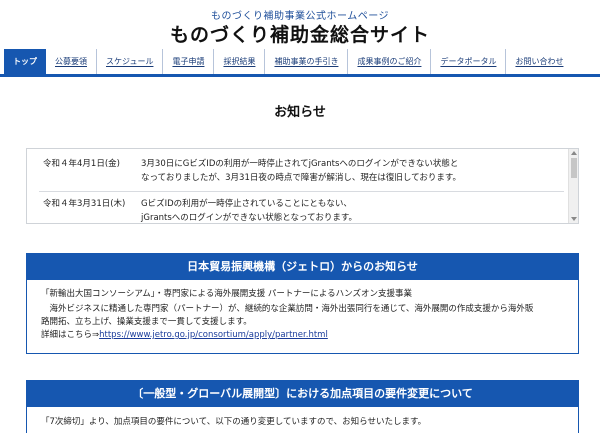 The height and width of the screenshot is (433, 600). I want to click on nav-item-e-application: 電子申請, so click(189, 61).